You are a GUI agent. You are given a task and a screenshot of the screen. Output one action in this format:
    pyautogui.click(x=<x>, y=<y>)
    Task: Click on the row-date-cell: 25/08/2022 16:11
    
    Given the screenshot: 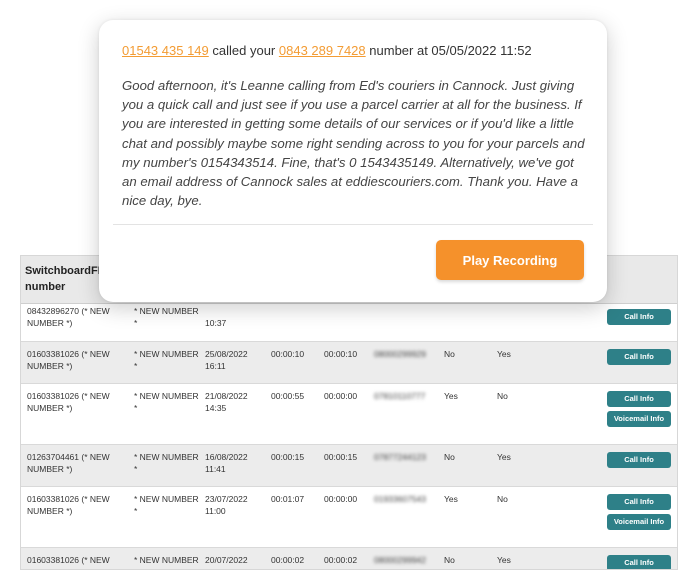 What is the action you would take?
    pyautogui.click(x=226, y=360)
    